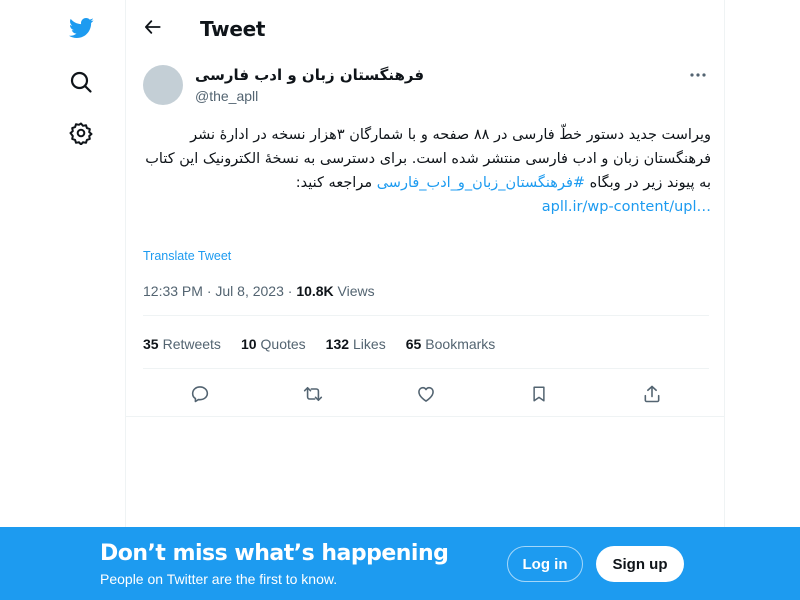  I want to click on reply-icon, so click(200, 394).